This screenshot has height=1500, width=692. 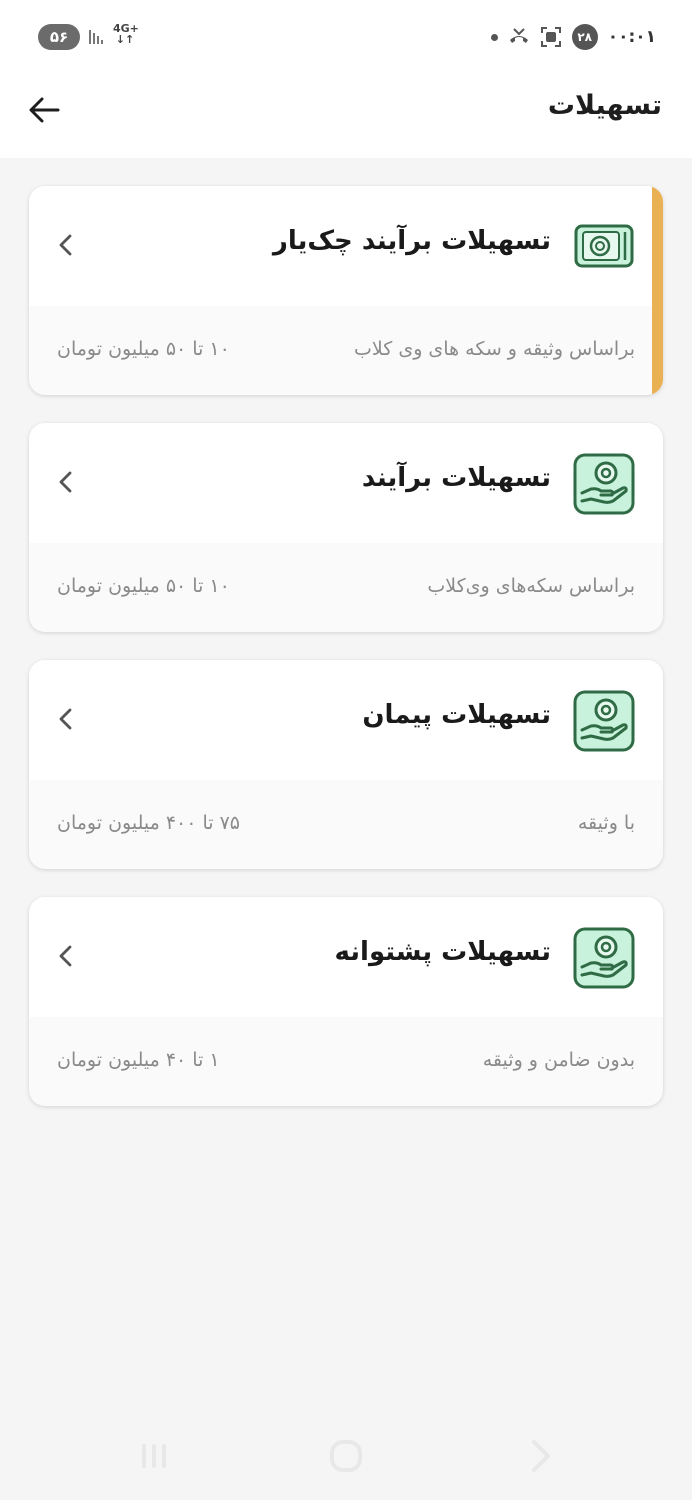 I want to click on data-arrows-icon: ↓↑, so click(x=125, y=39).